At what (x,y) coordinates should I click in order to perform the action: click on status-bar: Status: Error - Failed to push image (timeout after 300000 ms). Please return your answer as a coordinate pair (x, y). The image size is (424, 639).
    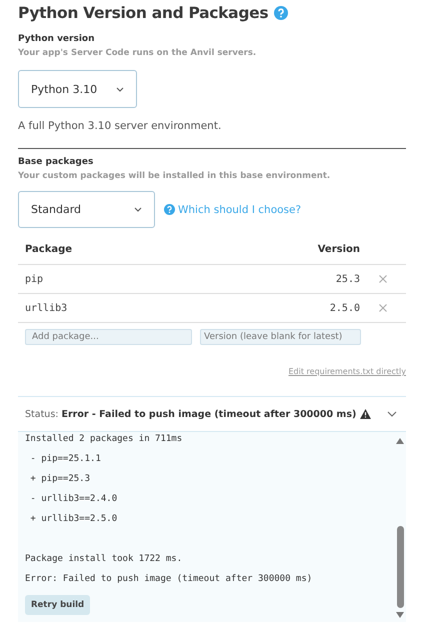
    Looking at the image, I should click on (212, 414).